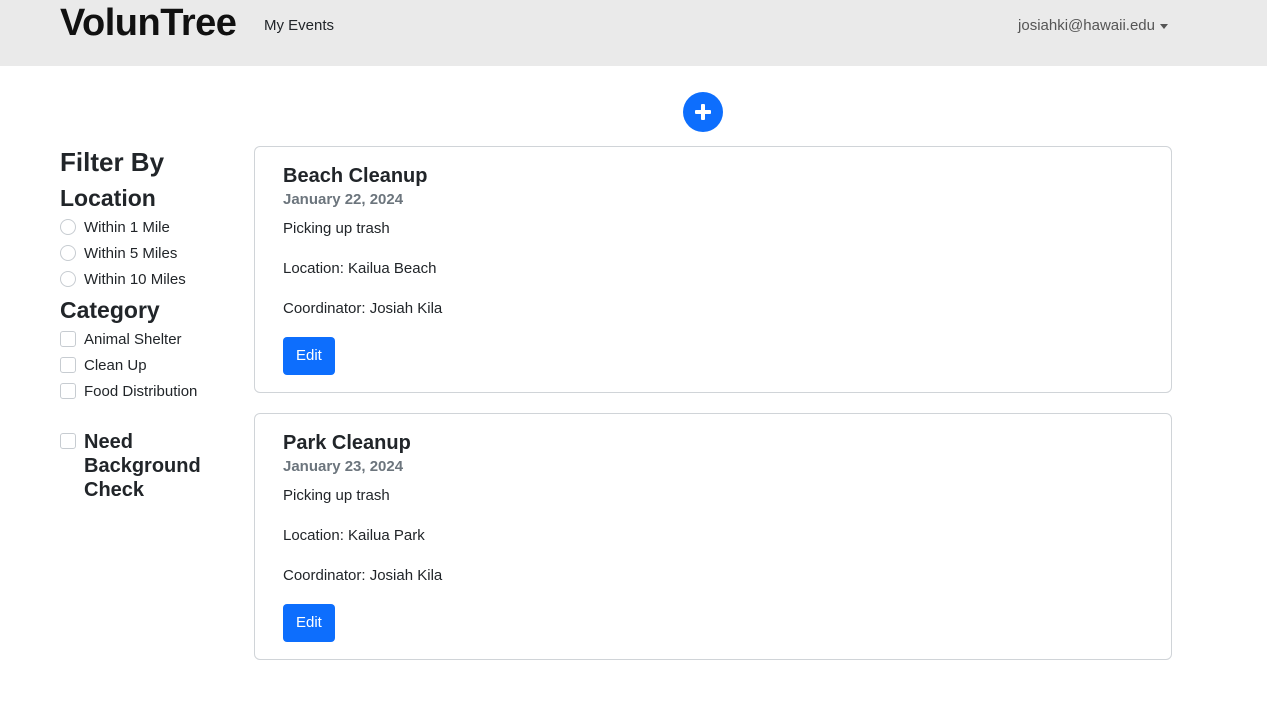 This screenshot has width=1267, height=716. What do you see at coordinates (347, 443) in the screenshot?
I see `event-title: Park Cleanup` at bounding box center [347, 443].